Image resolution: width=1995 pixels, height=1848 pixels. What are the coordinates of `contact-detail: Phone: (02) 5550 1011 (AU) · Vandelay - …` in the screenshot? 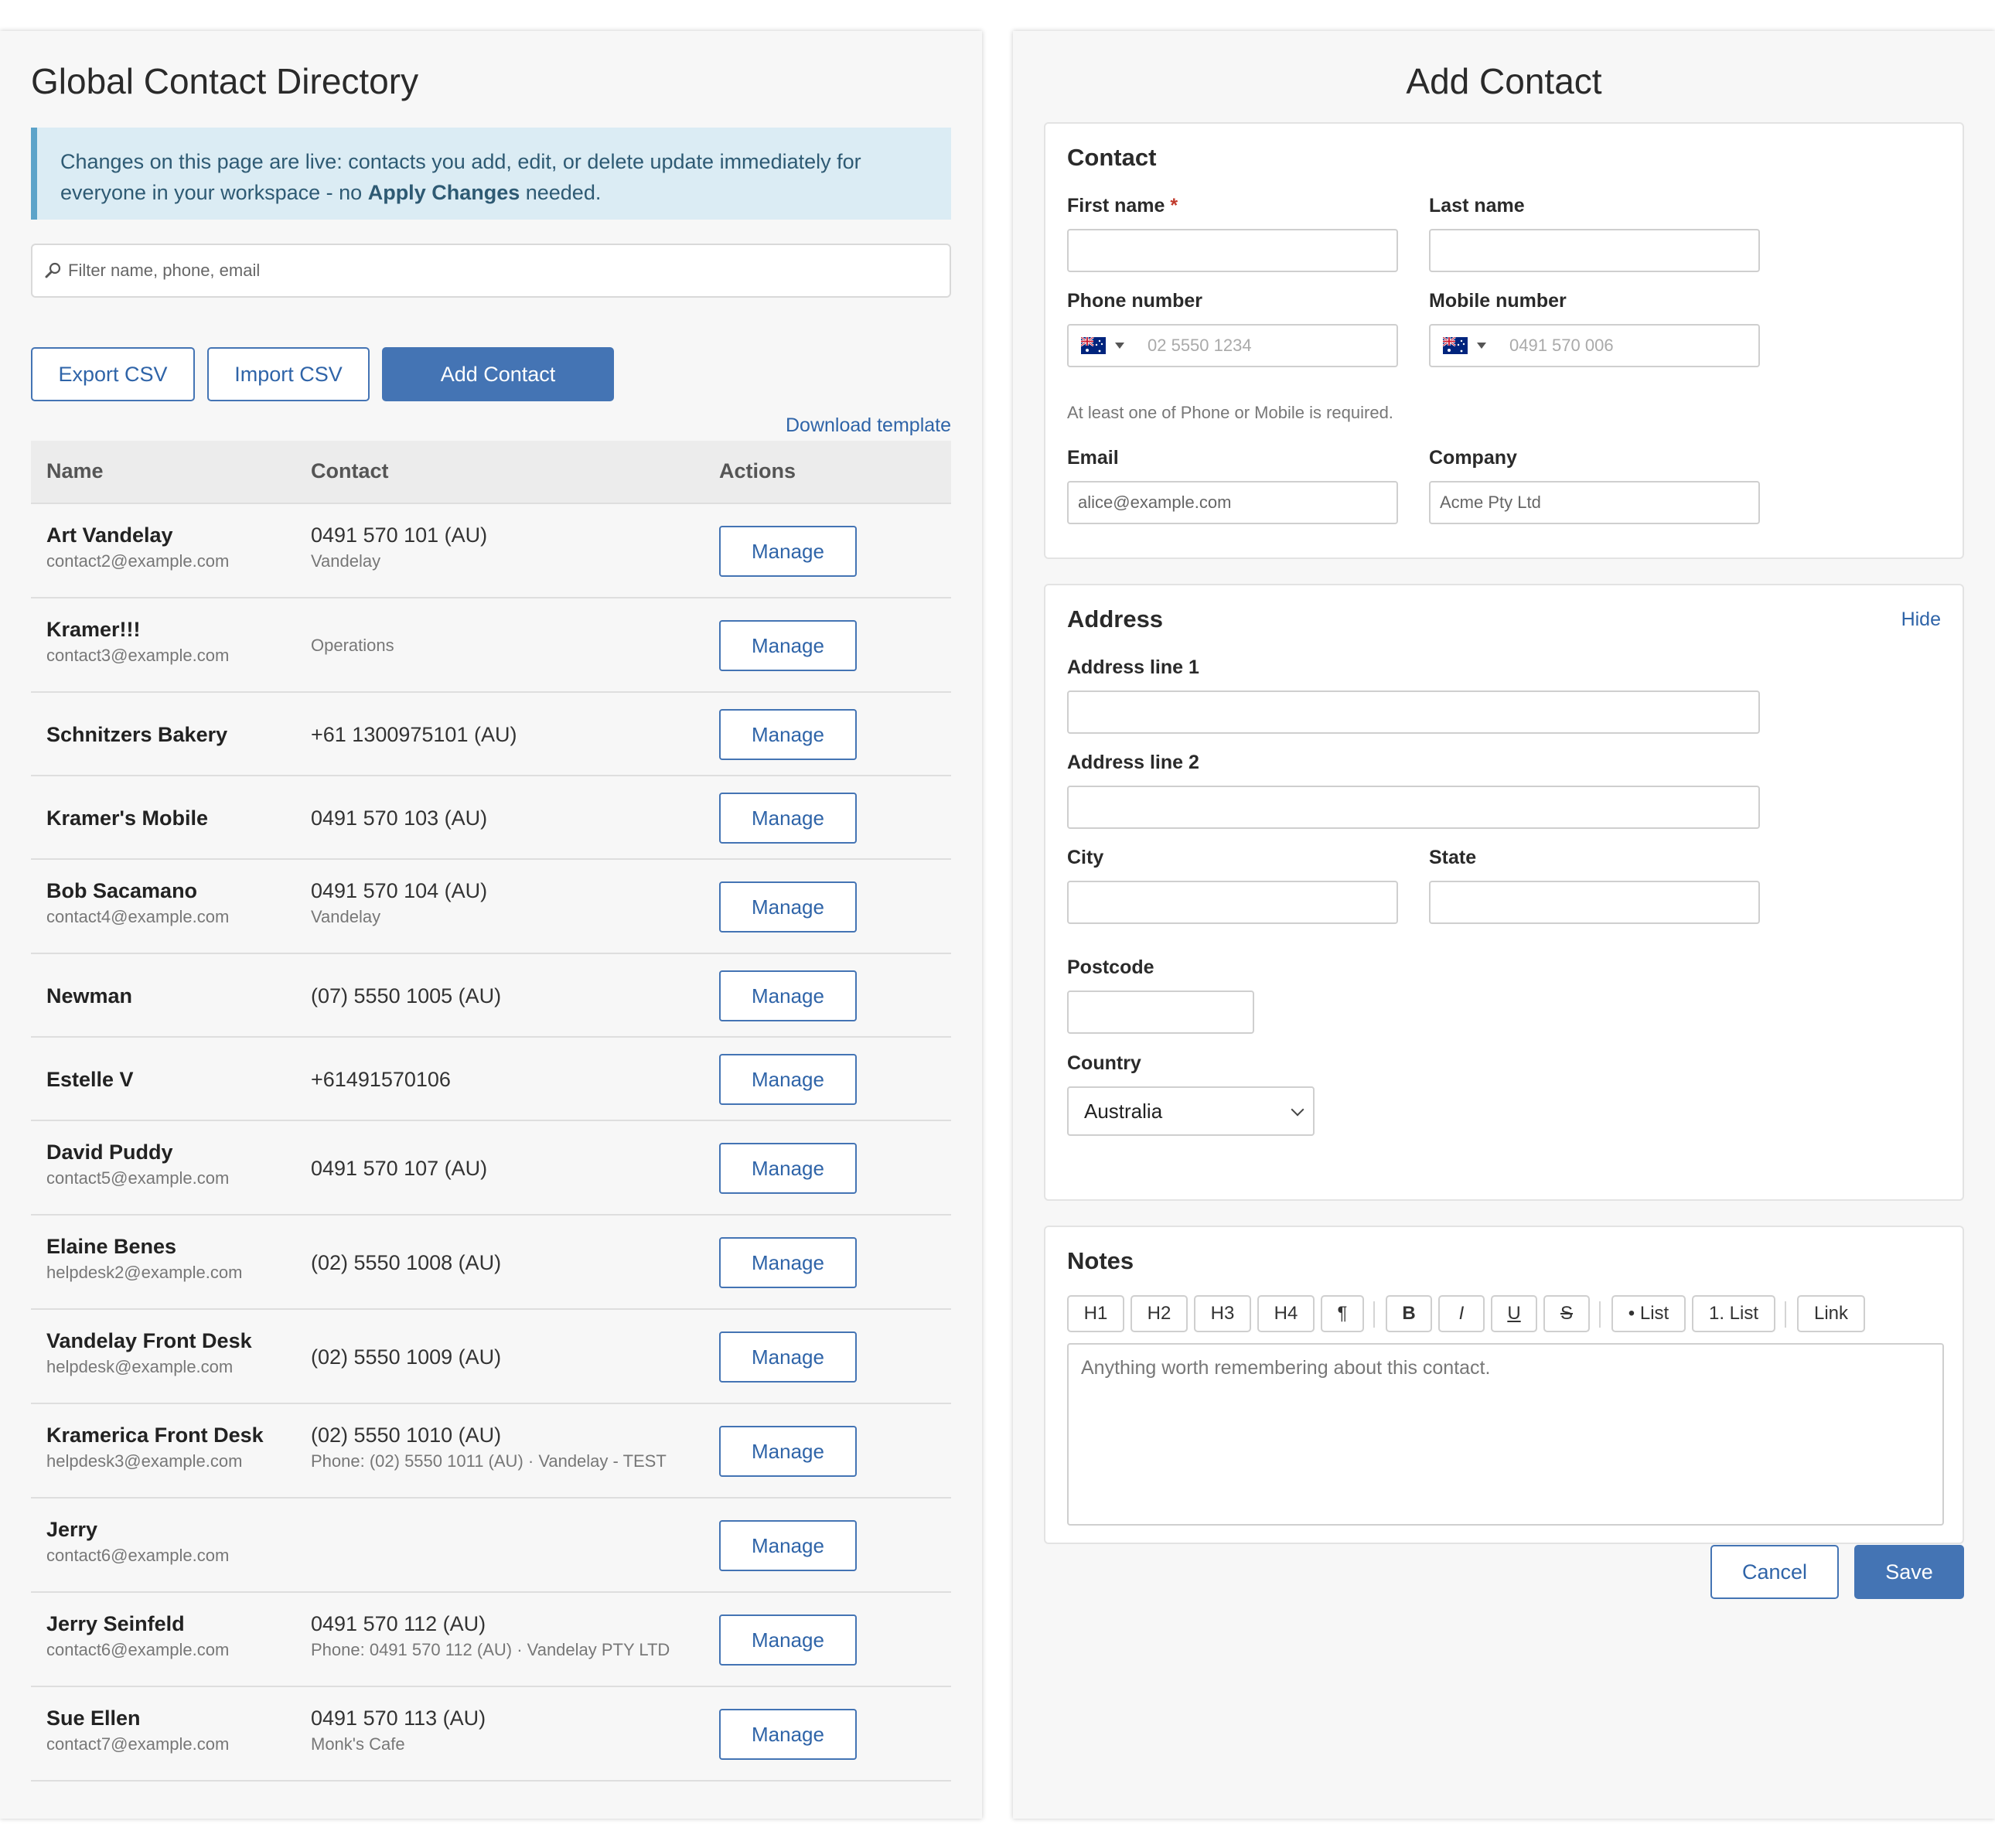 It's located at (489, 1461).